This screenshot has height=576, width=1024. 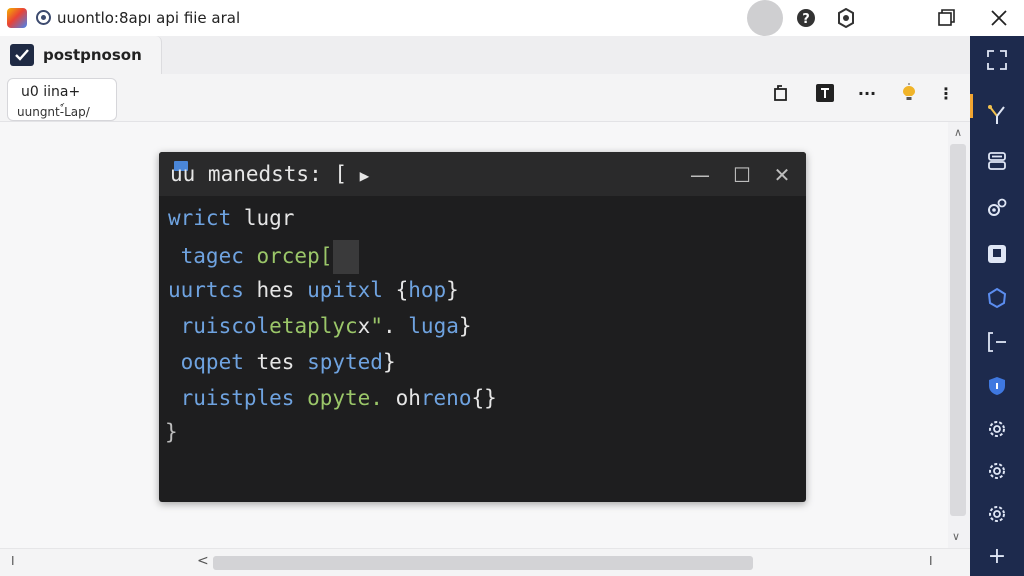 What do you see at coordinates (206, 256) in the screenshot?
I see `code-token: tagec` at bounding box center [206, 256].